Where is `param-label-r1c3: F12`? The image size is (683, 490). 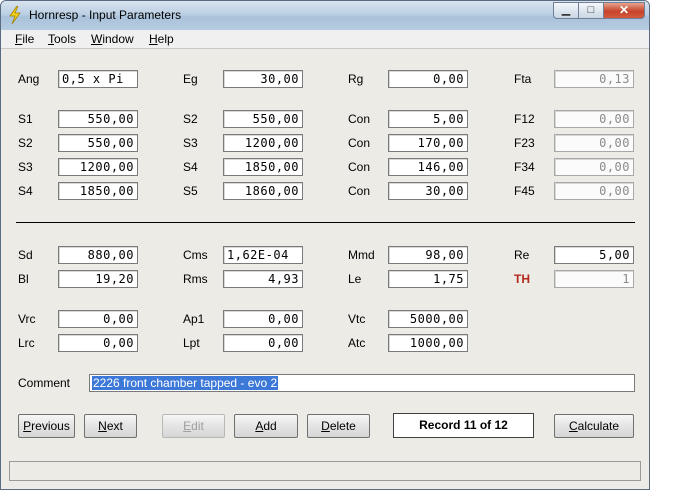 param-label-r1c3: F12 is located at coordinates (524, 119).